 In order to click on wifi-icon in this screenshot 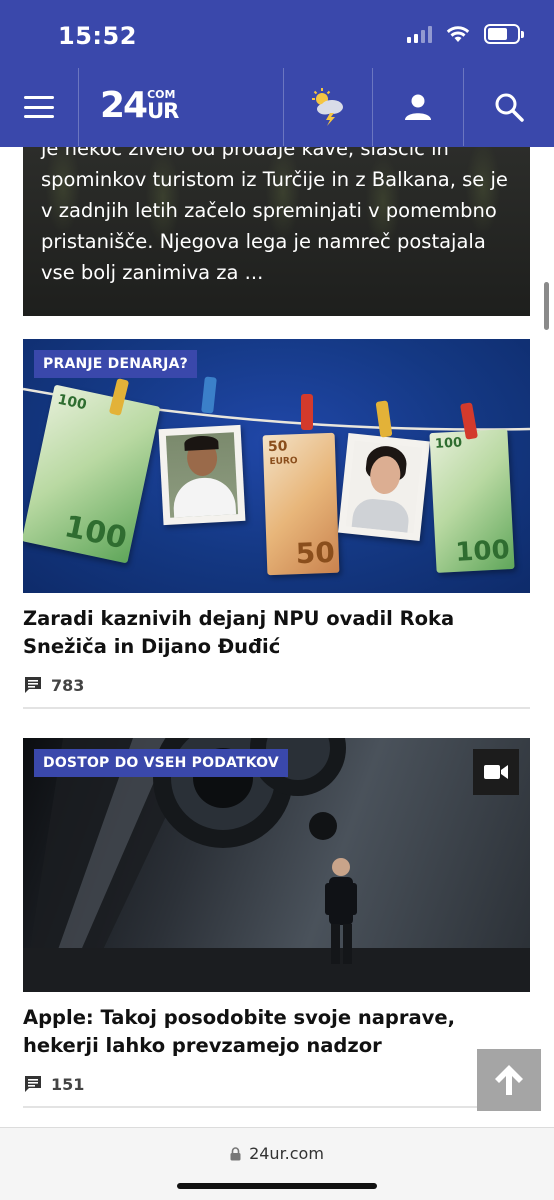, I will do `click(458, 34)`.